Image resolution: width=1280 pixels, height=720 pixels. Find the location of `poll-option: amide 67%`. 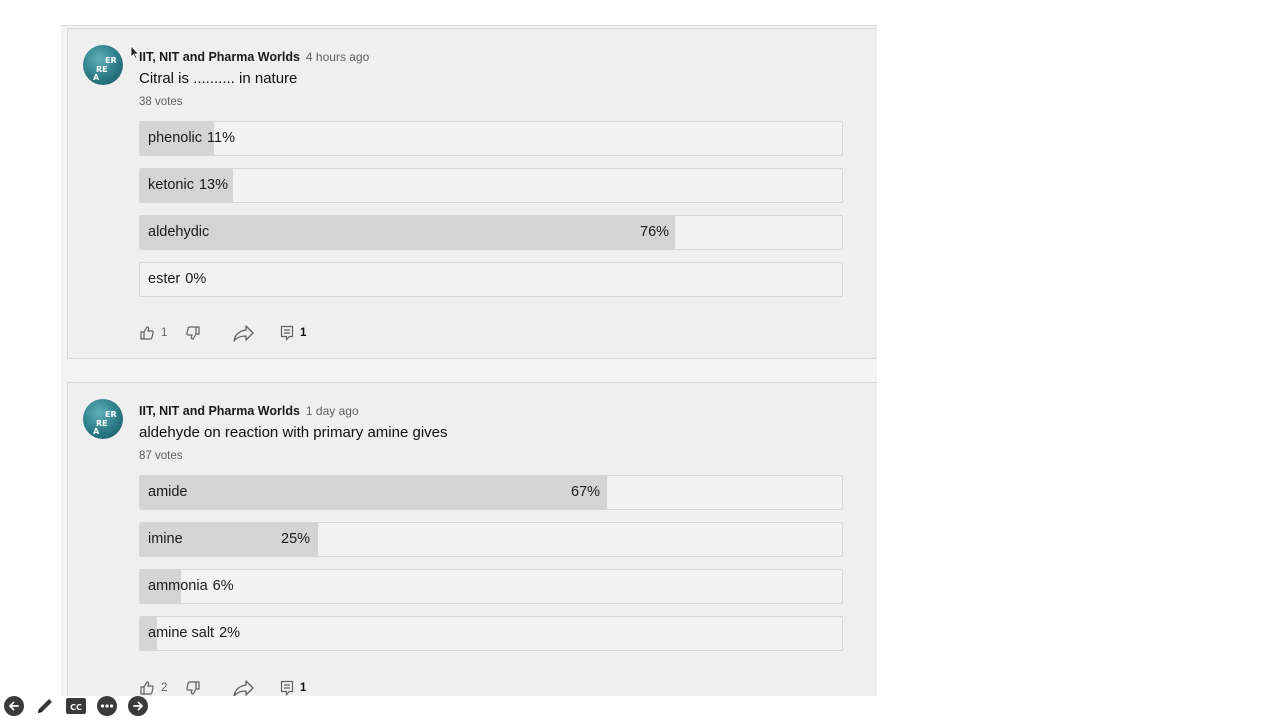

poll-option: amide 67% is located at coordinates (491, 492).